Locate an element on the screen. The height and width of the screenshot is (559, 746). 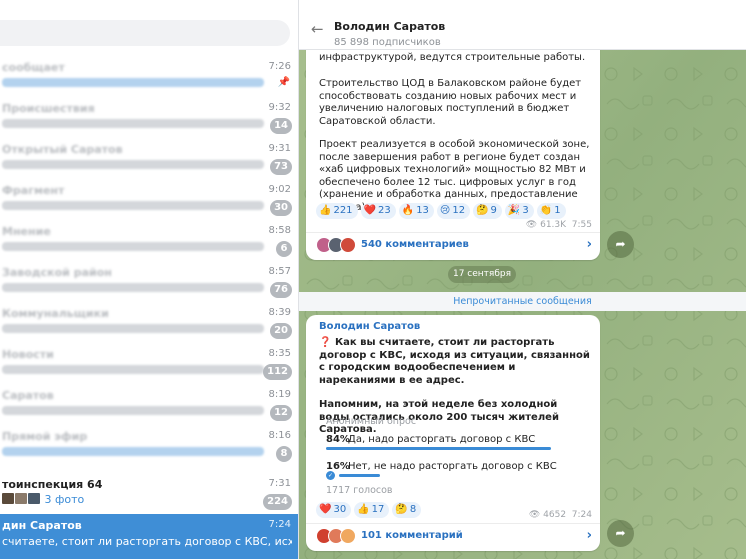
reaction-chip: 👏 1 is located at coordinates (551, 211).